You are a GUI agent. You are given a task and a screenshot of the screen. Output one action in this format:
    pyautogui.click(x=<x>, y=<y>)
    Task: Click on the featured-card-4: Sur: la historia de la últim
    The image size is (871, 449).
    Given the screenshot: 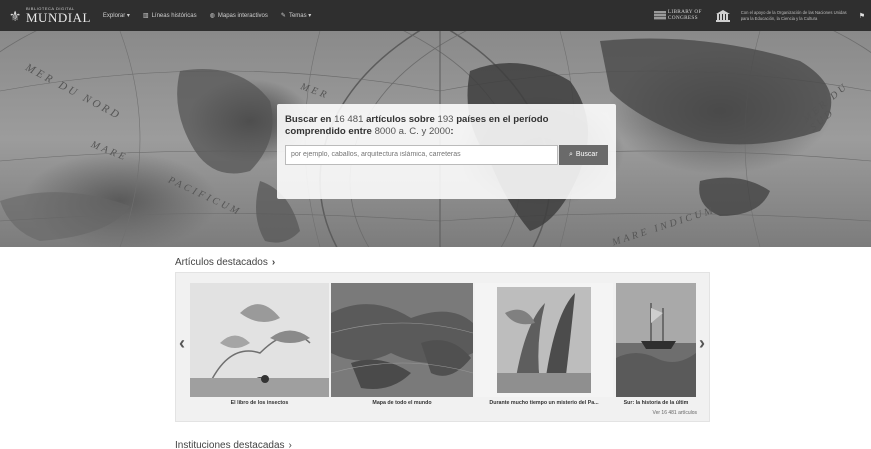 What is the action you would take?
    pyautogui.click(x=656, y=345)
    